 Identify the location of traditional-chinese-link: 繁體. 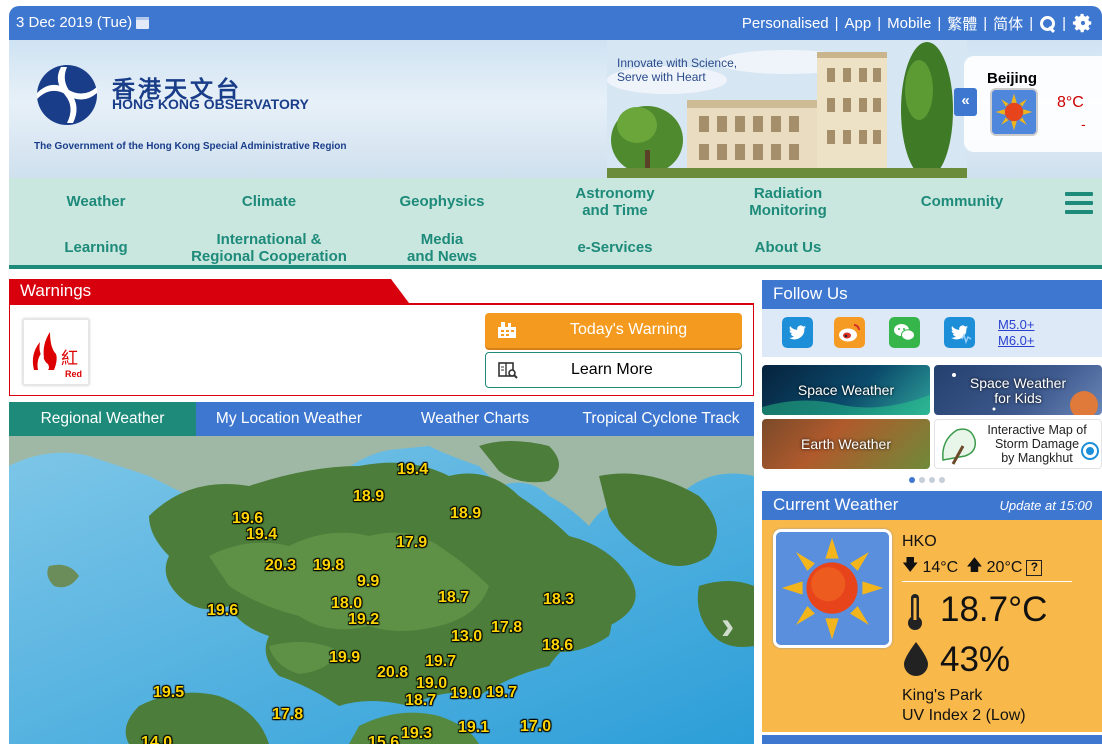
(962, 23).